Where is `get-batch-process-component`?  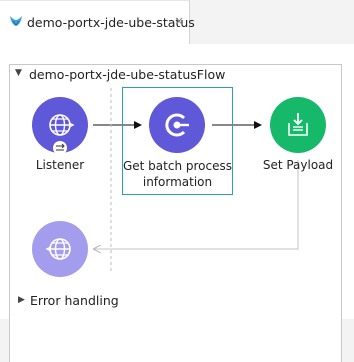
get-batch-process-component is located at coordinates (177, 125).